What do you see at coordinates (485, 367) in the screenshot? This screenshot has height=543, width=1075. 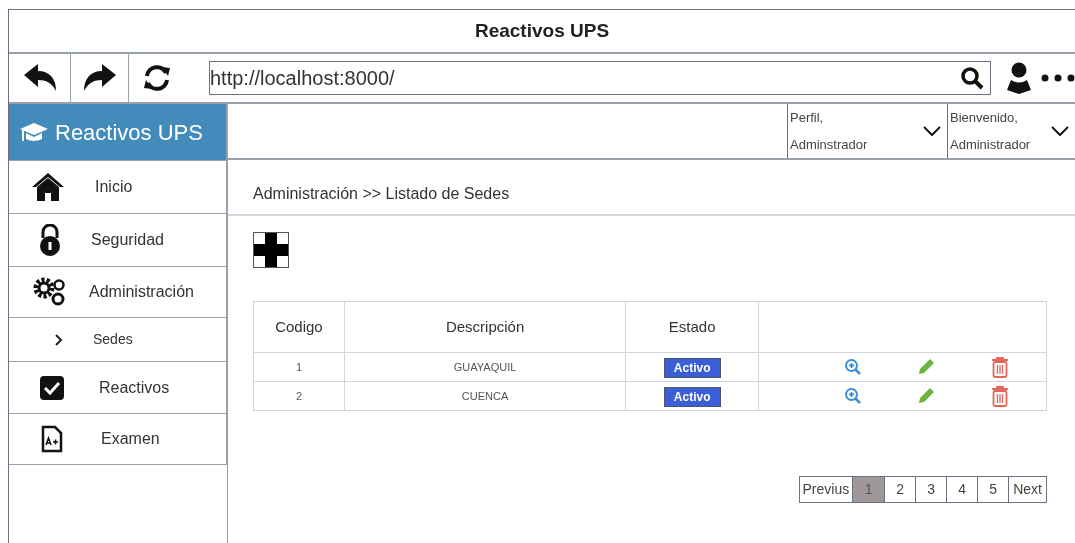 I see `table-cell: GUAYAQUIL` at bounding box center [485, 367].